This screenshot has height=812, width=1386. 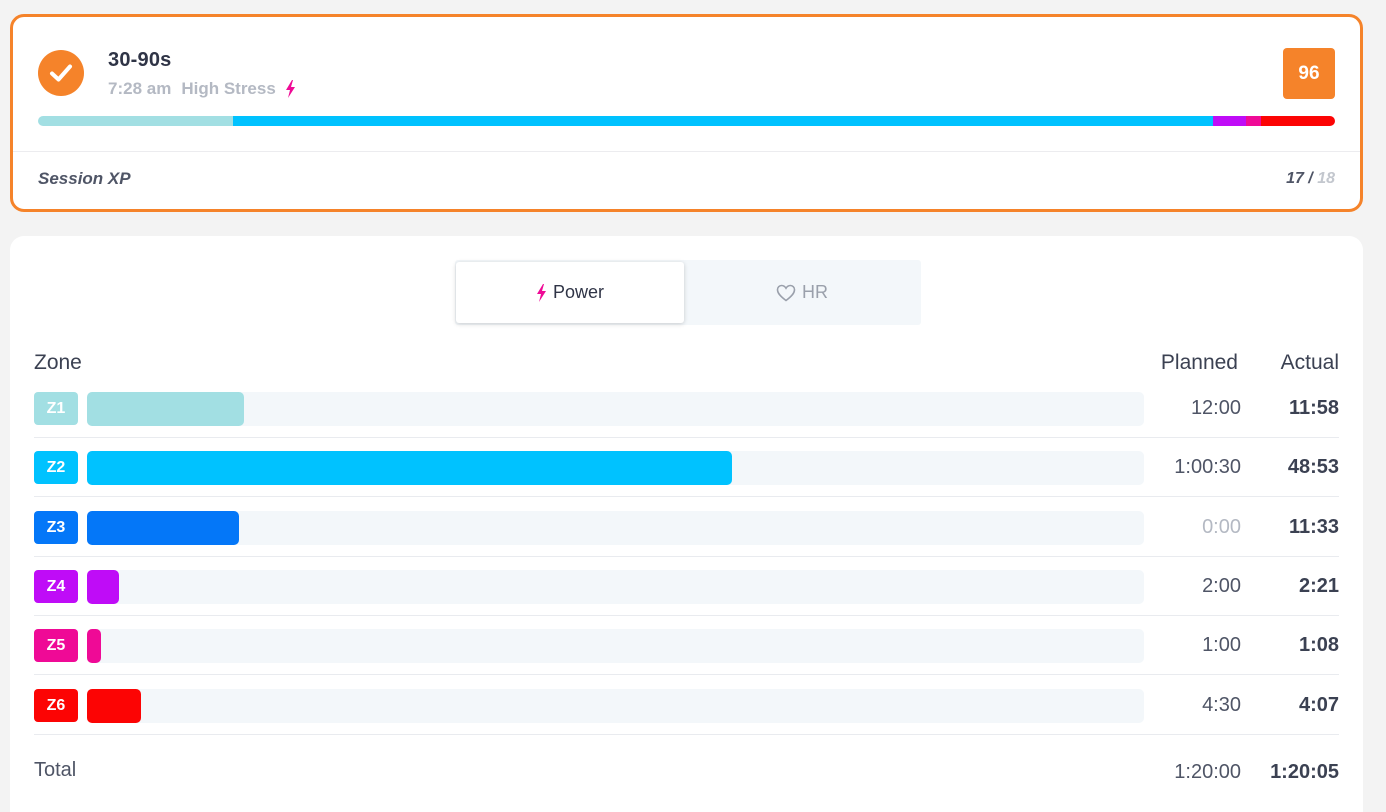 I want to click on stress-label: High Stress, so click(x=228, y=88).